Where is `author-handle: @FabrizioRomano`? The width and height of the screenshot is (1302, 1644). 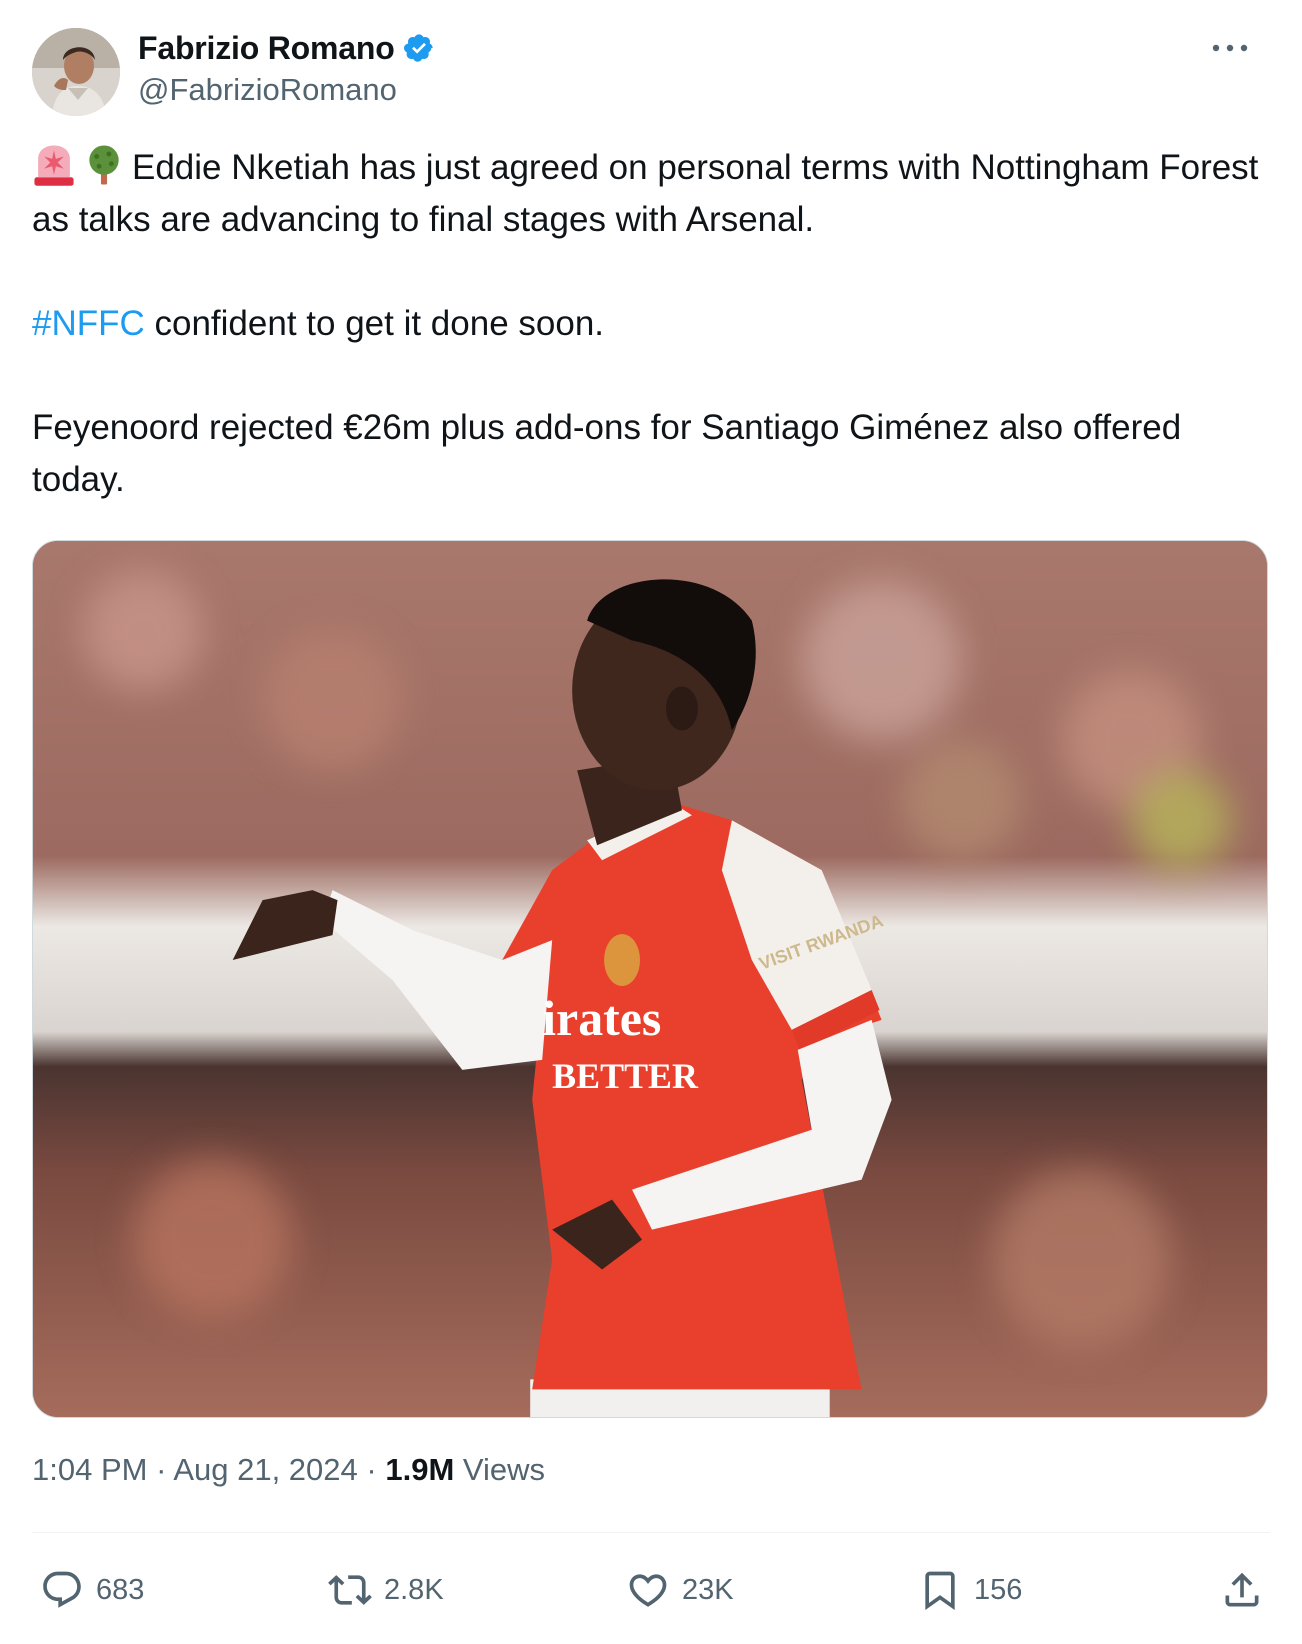 author-handle: @FabrizioRomano is located at coordinates (267, 90).